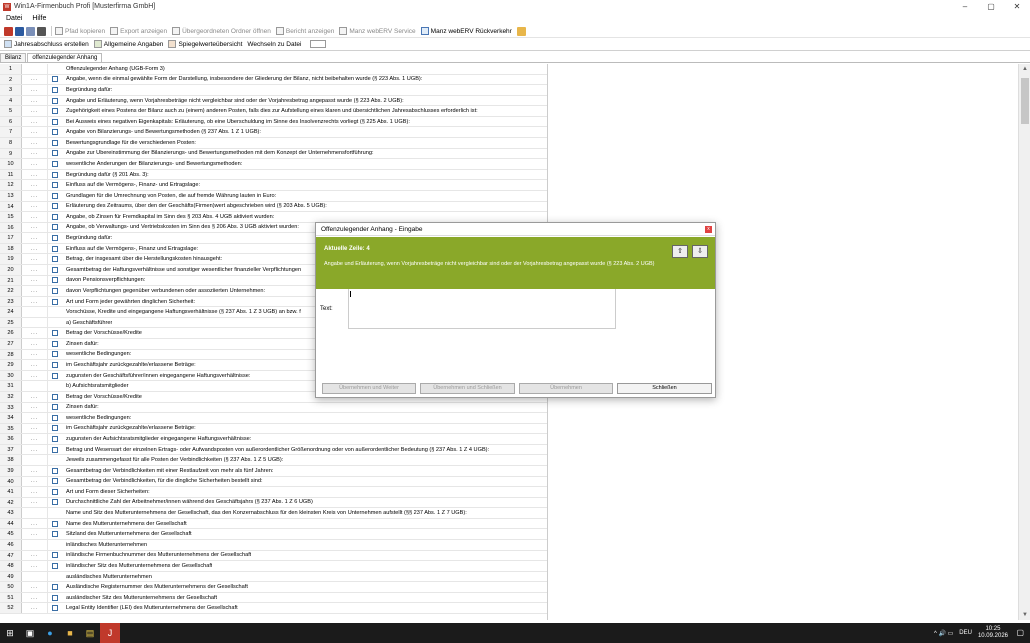 The width and height of the screenshot is (1030, 643). Describe the element at coordinates (1020, 632) in the screenshot. I see `notification-icon: ▢` at that location.